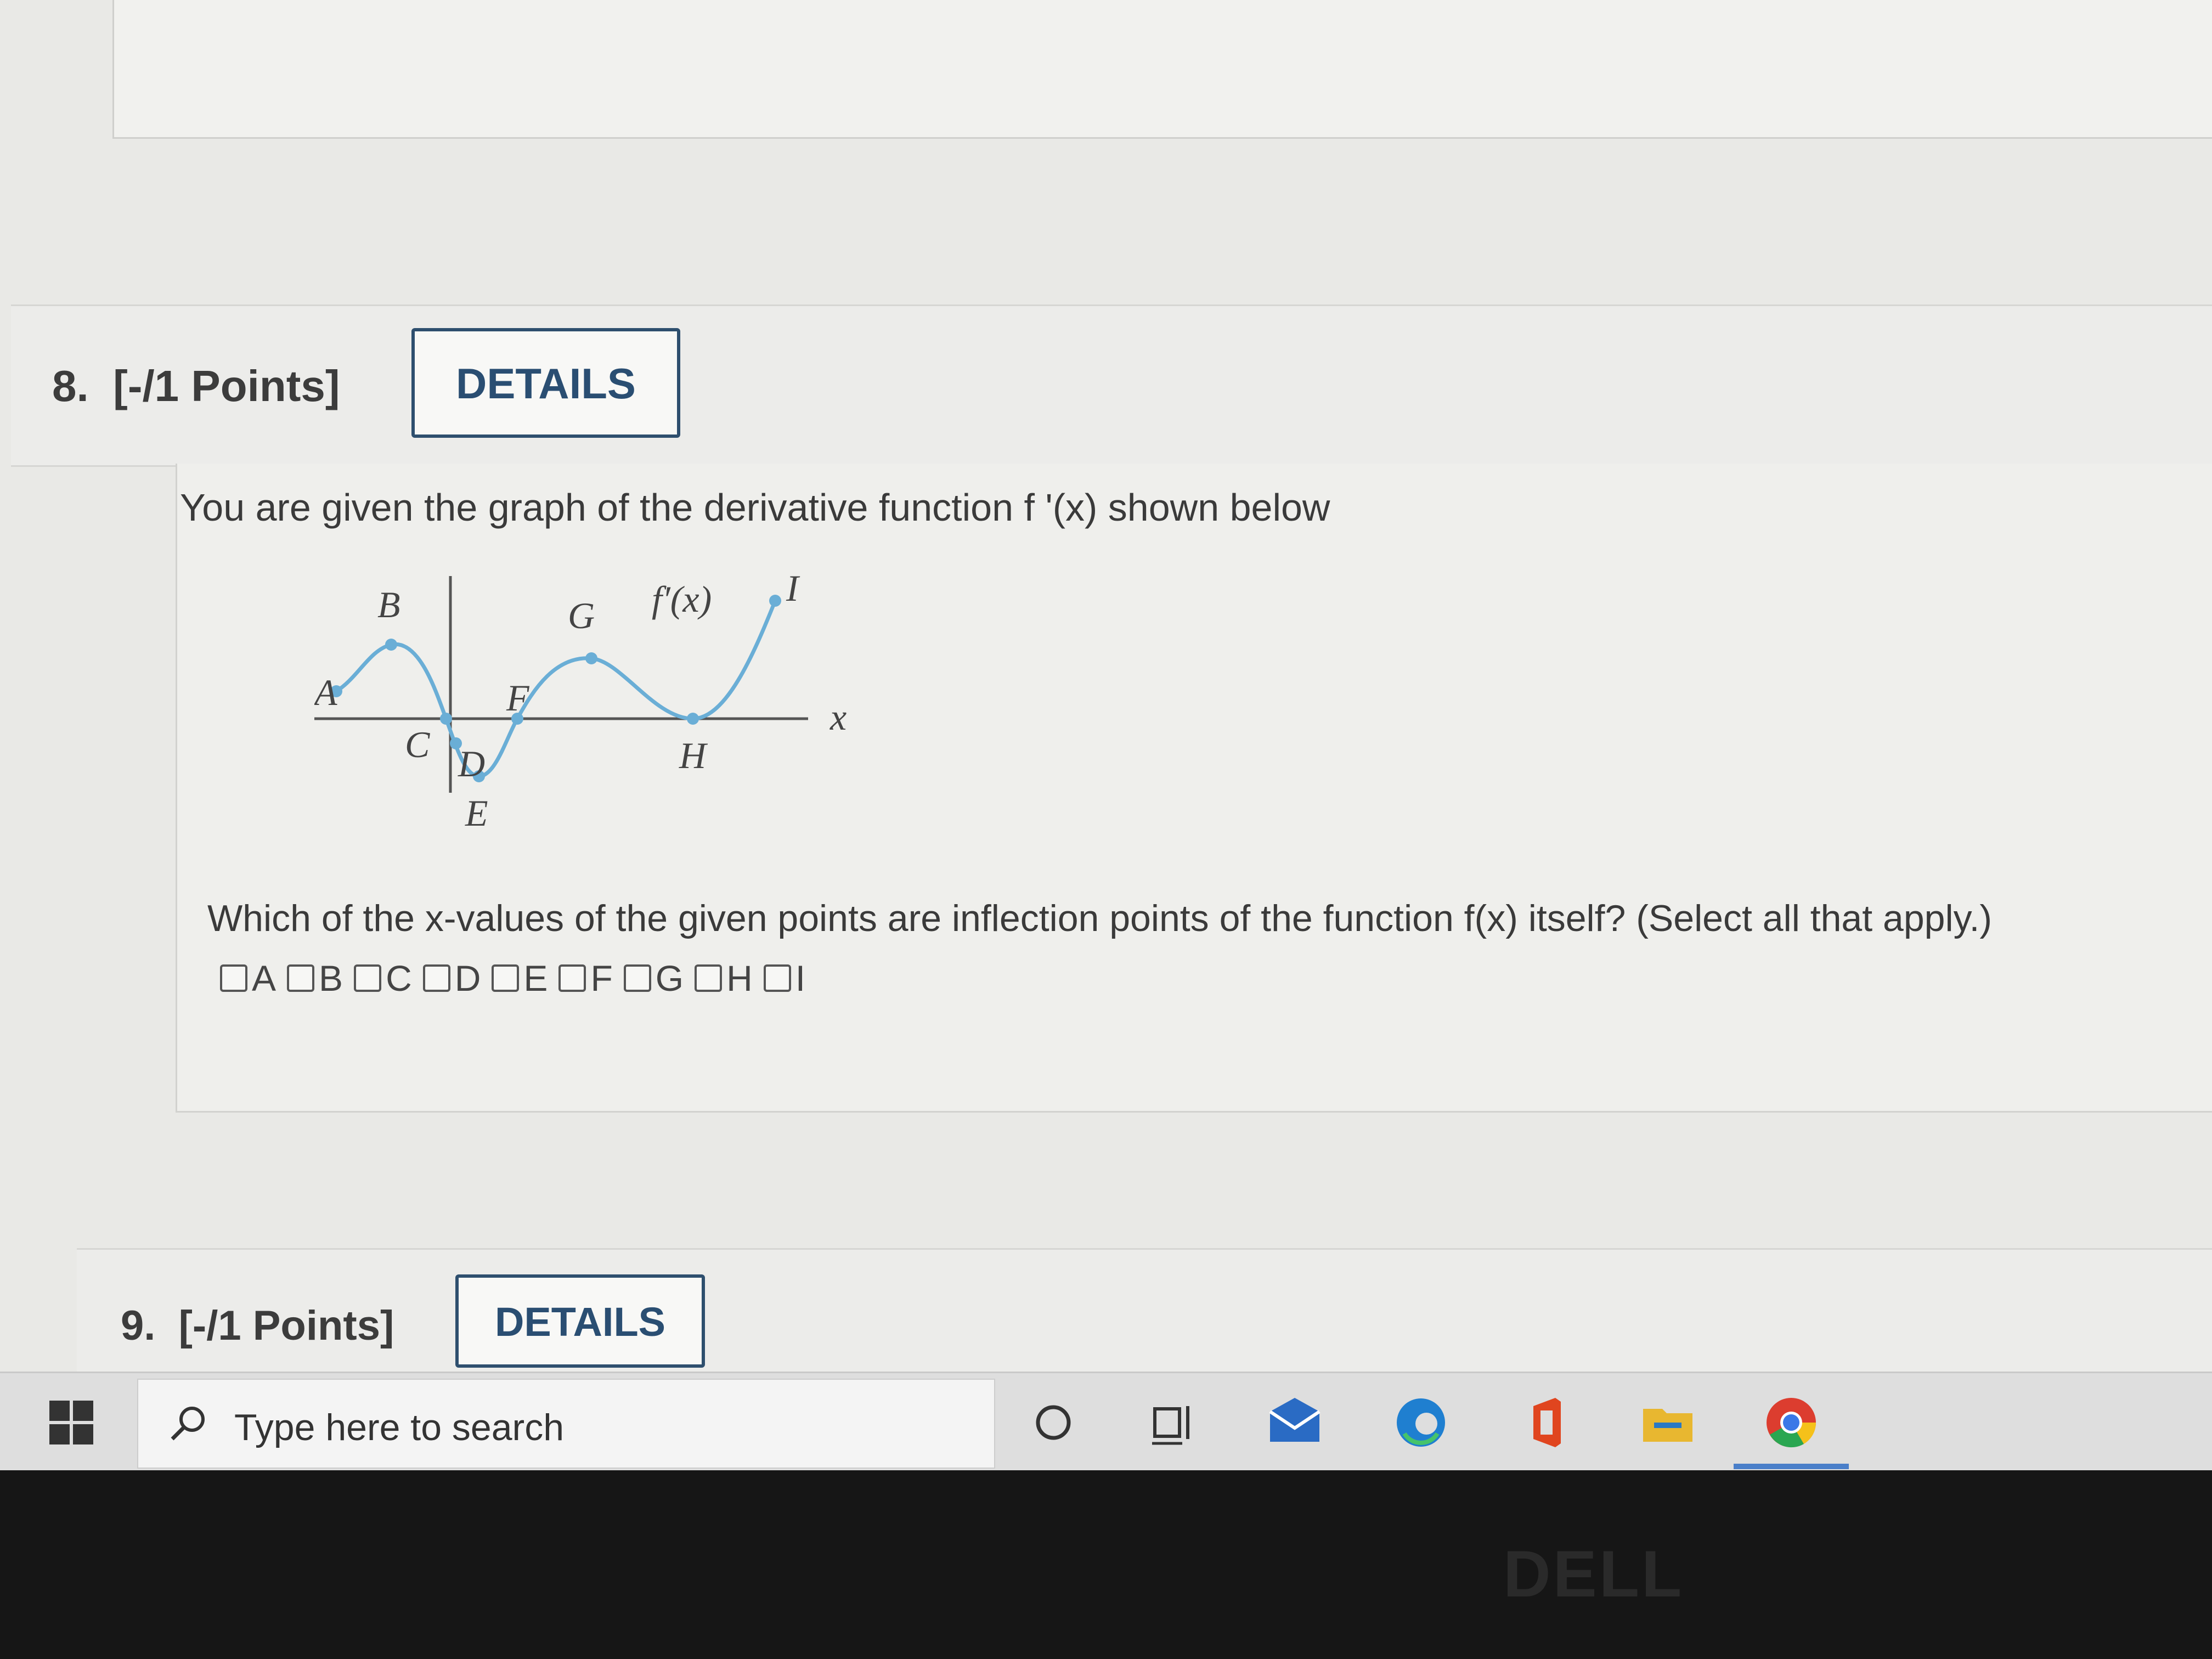 This screenshot has height=1659, width=2212. I want to click on point-h, so click(693, 719).